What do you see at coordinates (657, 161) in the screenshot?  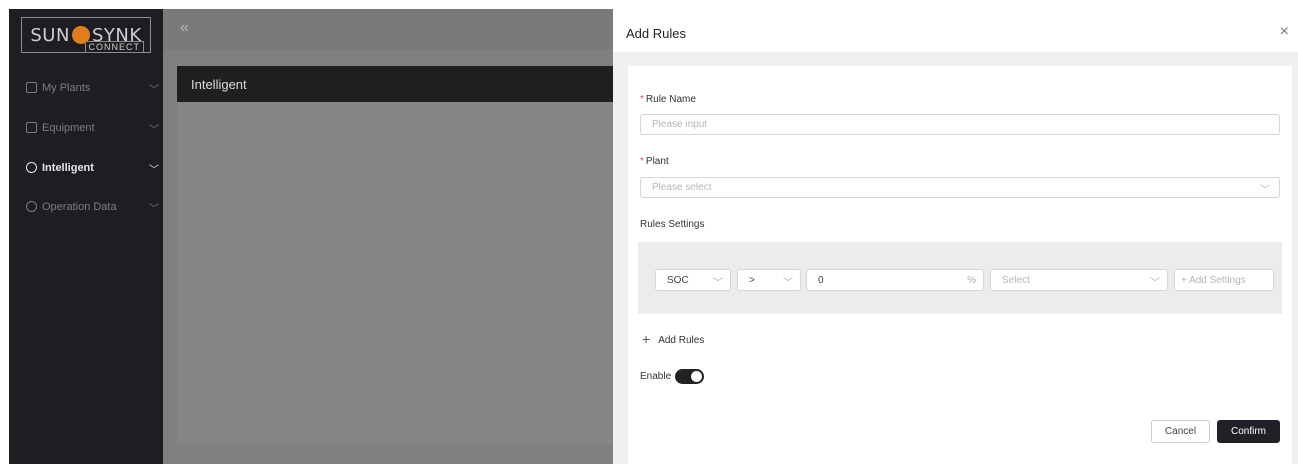 I see `plant-label-text: Plant` at bounding box center [657, 161].